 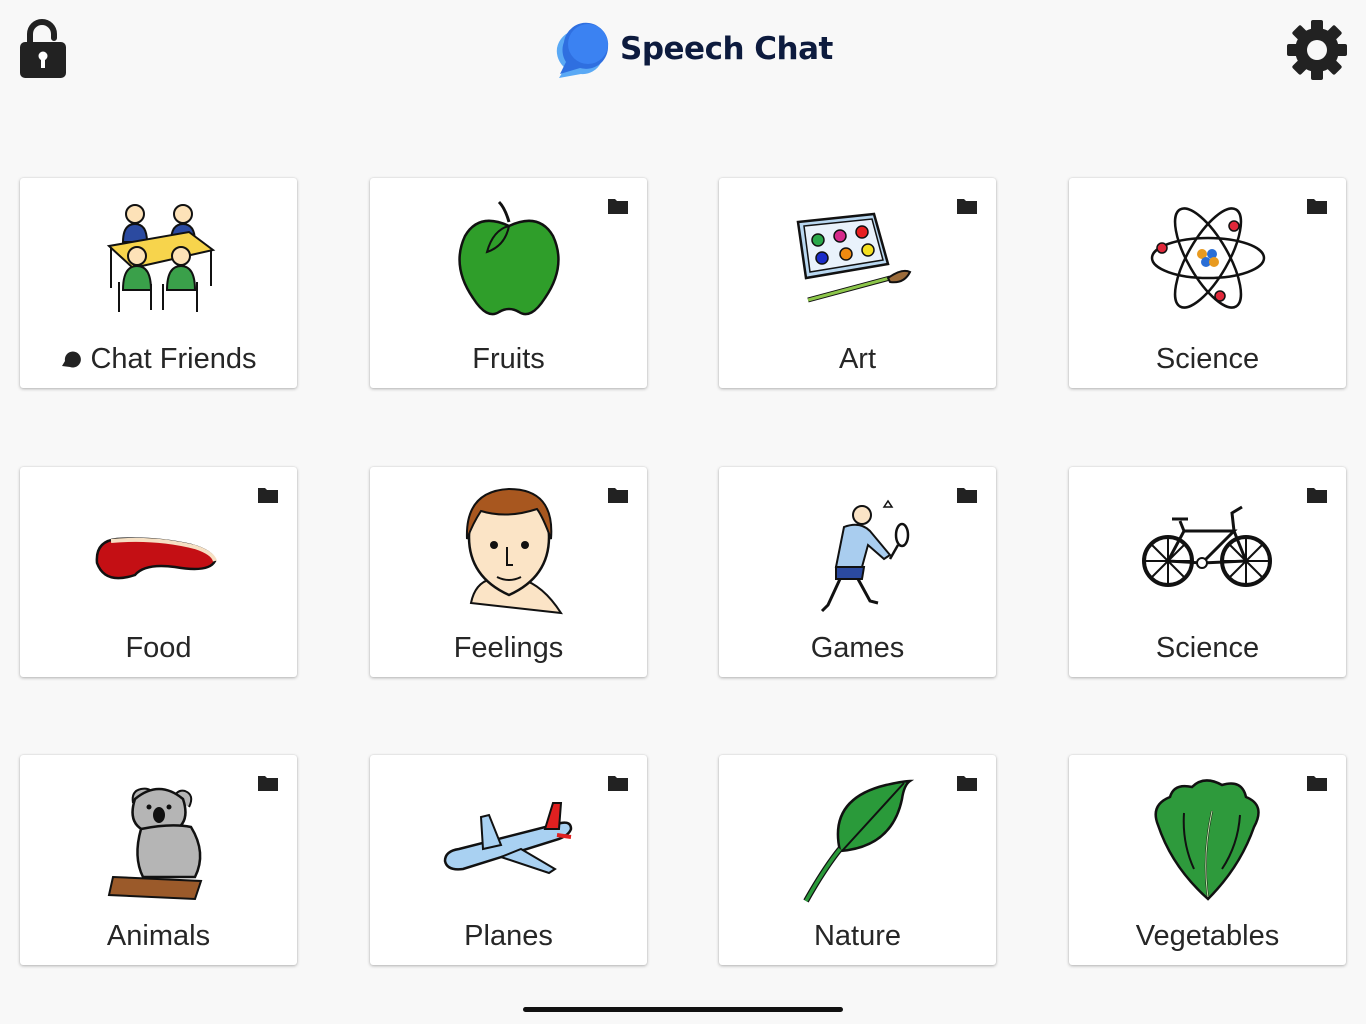 I want to click on tile-planes: Planes, so click(x=508, y=860).